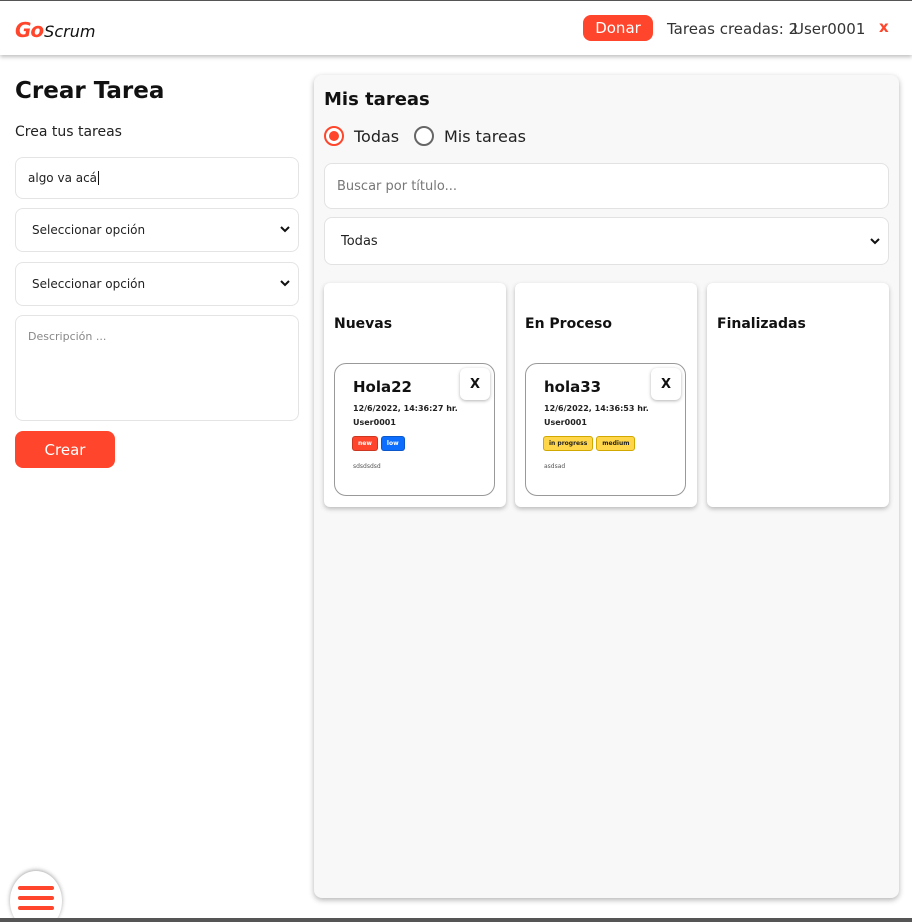 This screenshot has height=922, width=912. What do you see at coordinates (618, 28) in the screenshot?
I see `donate-button: Donar` at bounding box center [618, 28].